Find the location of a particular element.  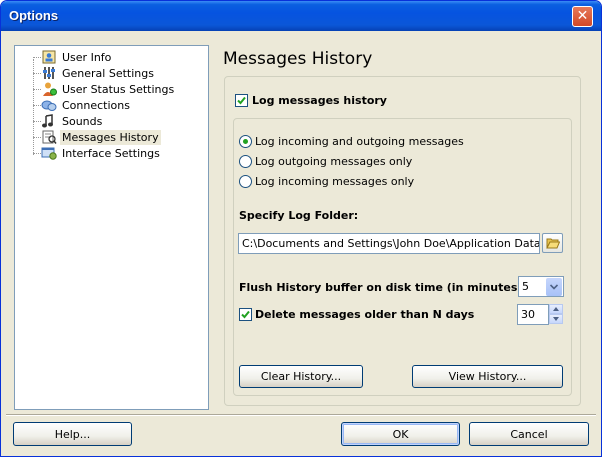

delete-days-spinner is located at coordinates (556, 314).